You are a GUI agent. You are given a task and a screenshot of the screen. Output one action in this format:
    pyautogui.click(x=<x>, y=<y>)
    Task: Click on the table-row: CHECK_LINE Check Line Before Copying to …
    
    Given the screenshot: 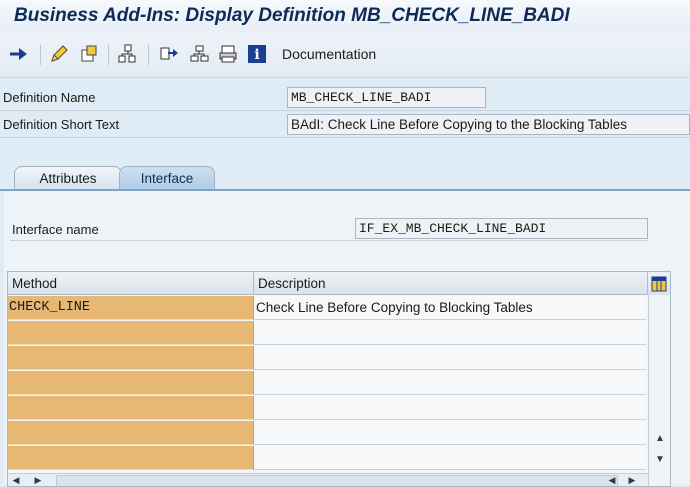 What is the action you would take?
    pyautogui.click(x=327, y=308)
    